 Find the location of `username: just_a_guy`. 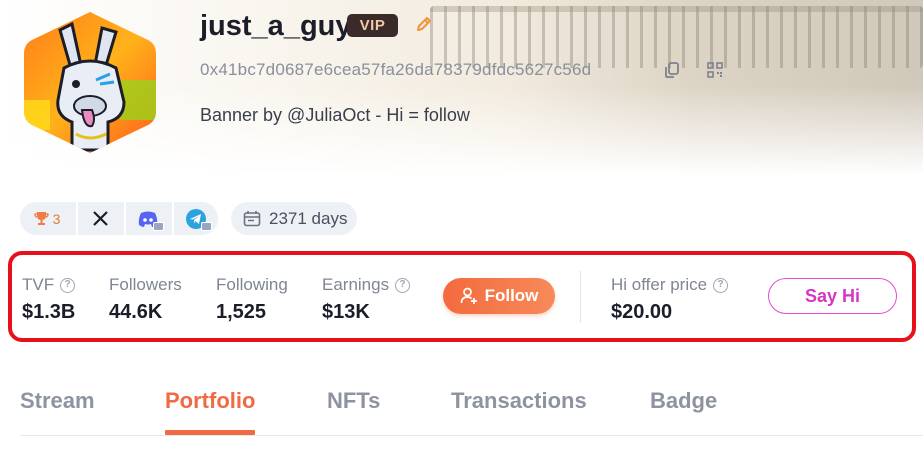

username: just_a_guy is located at coordinates (276, 26).